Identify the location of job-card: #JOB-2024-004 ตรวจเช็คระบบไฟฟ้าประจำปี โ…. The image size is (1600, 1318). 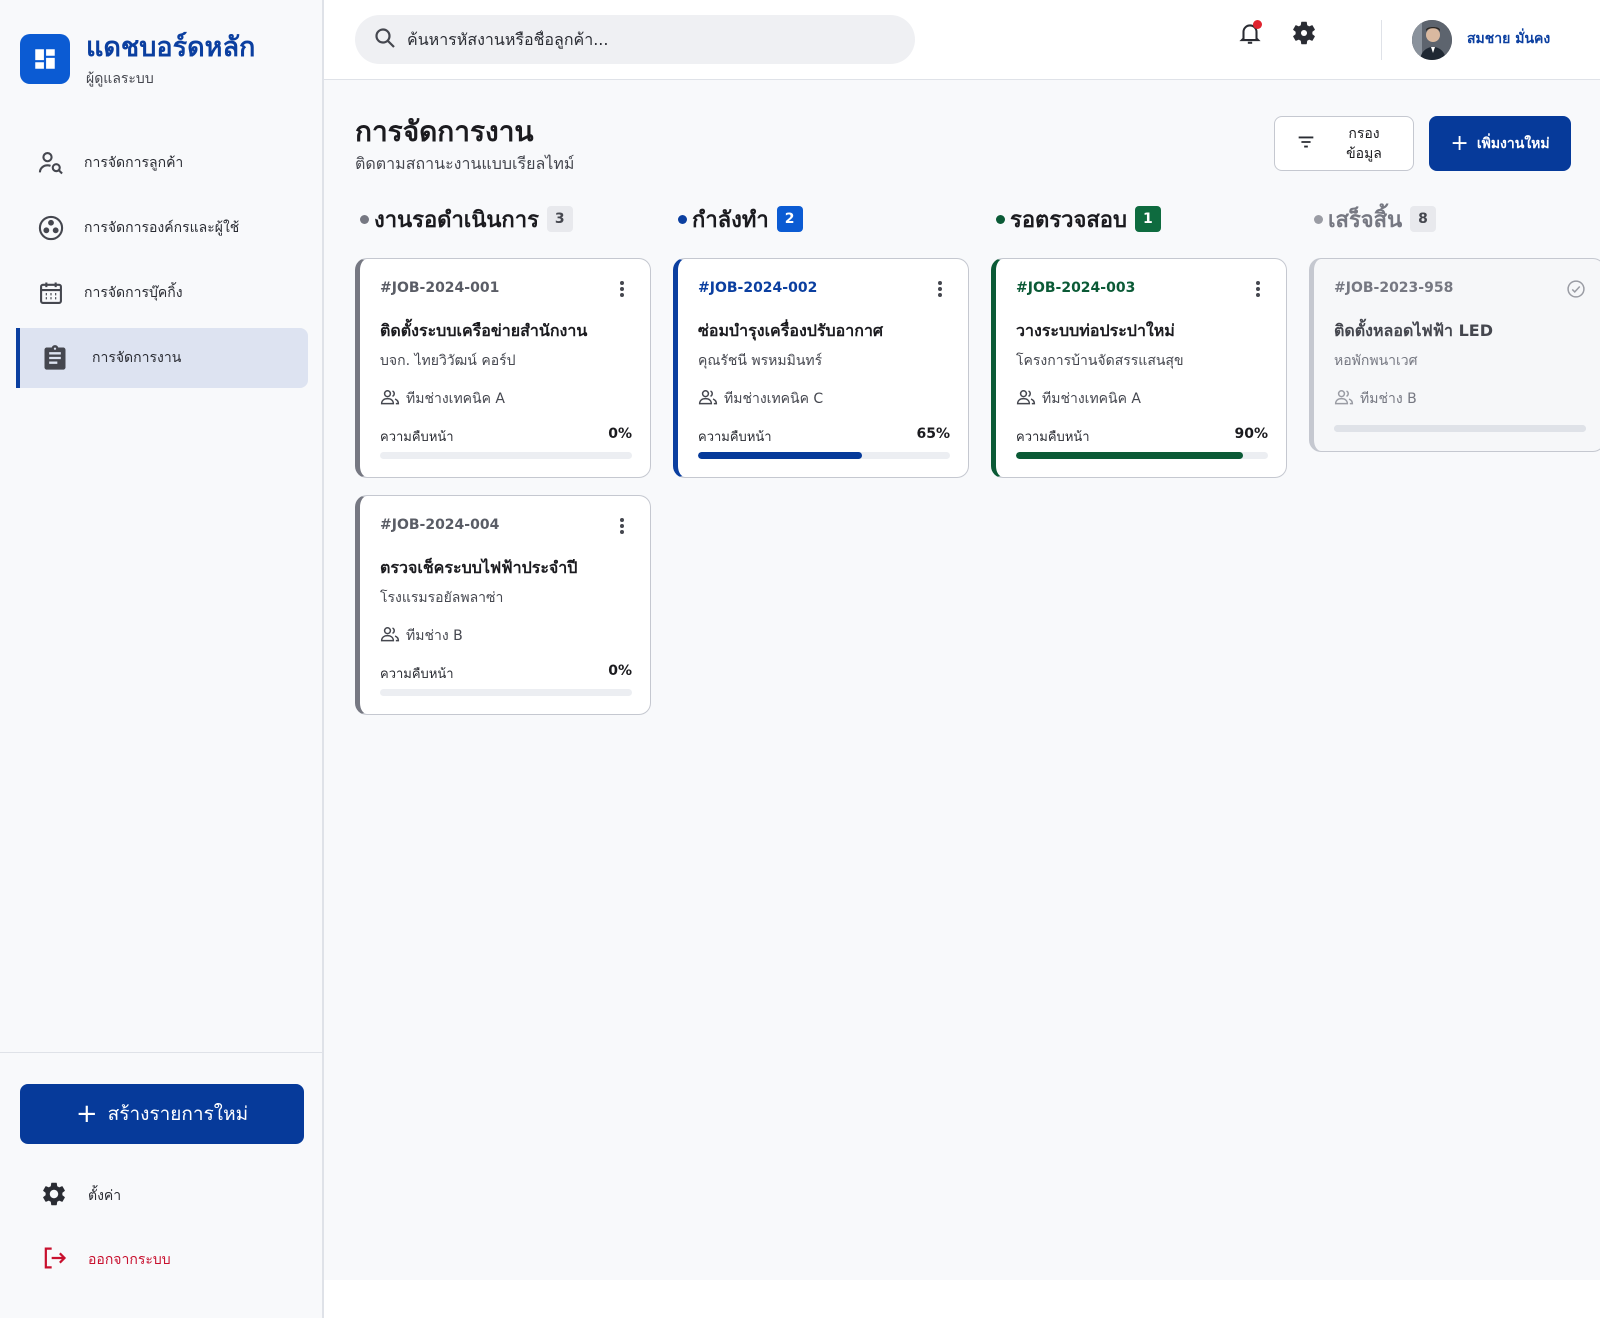
(503, 605).